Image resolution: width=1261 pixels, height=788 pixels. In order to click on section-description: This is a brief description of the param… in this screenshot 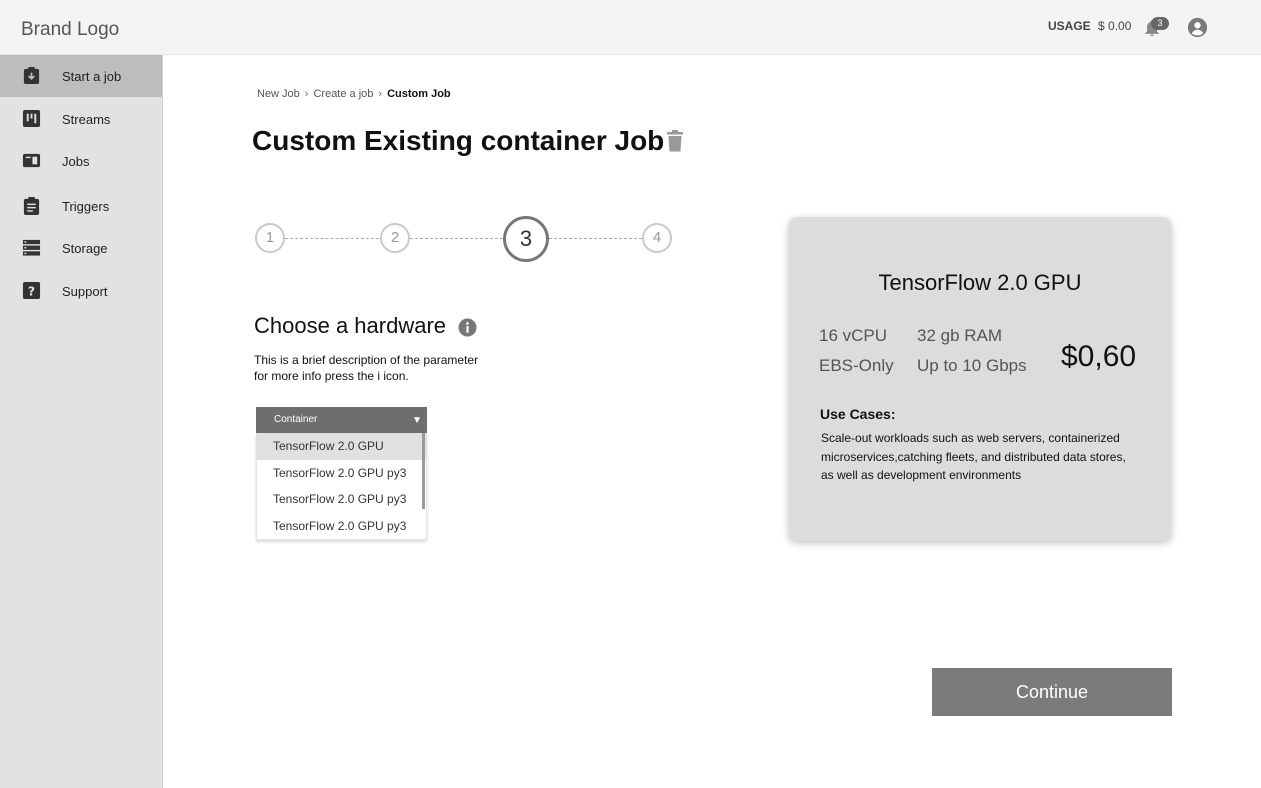, I will do `click(366, 368)`.